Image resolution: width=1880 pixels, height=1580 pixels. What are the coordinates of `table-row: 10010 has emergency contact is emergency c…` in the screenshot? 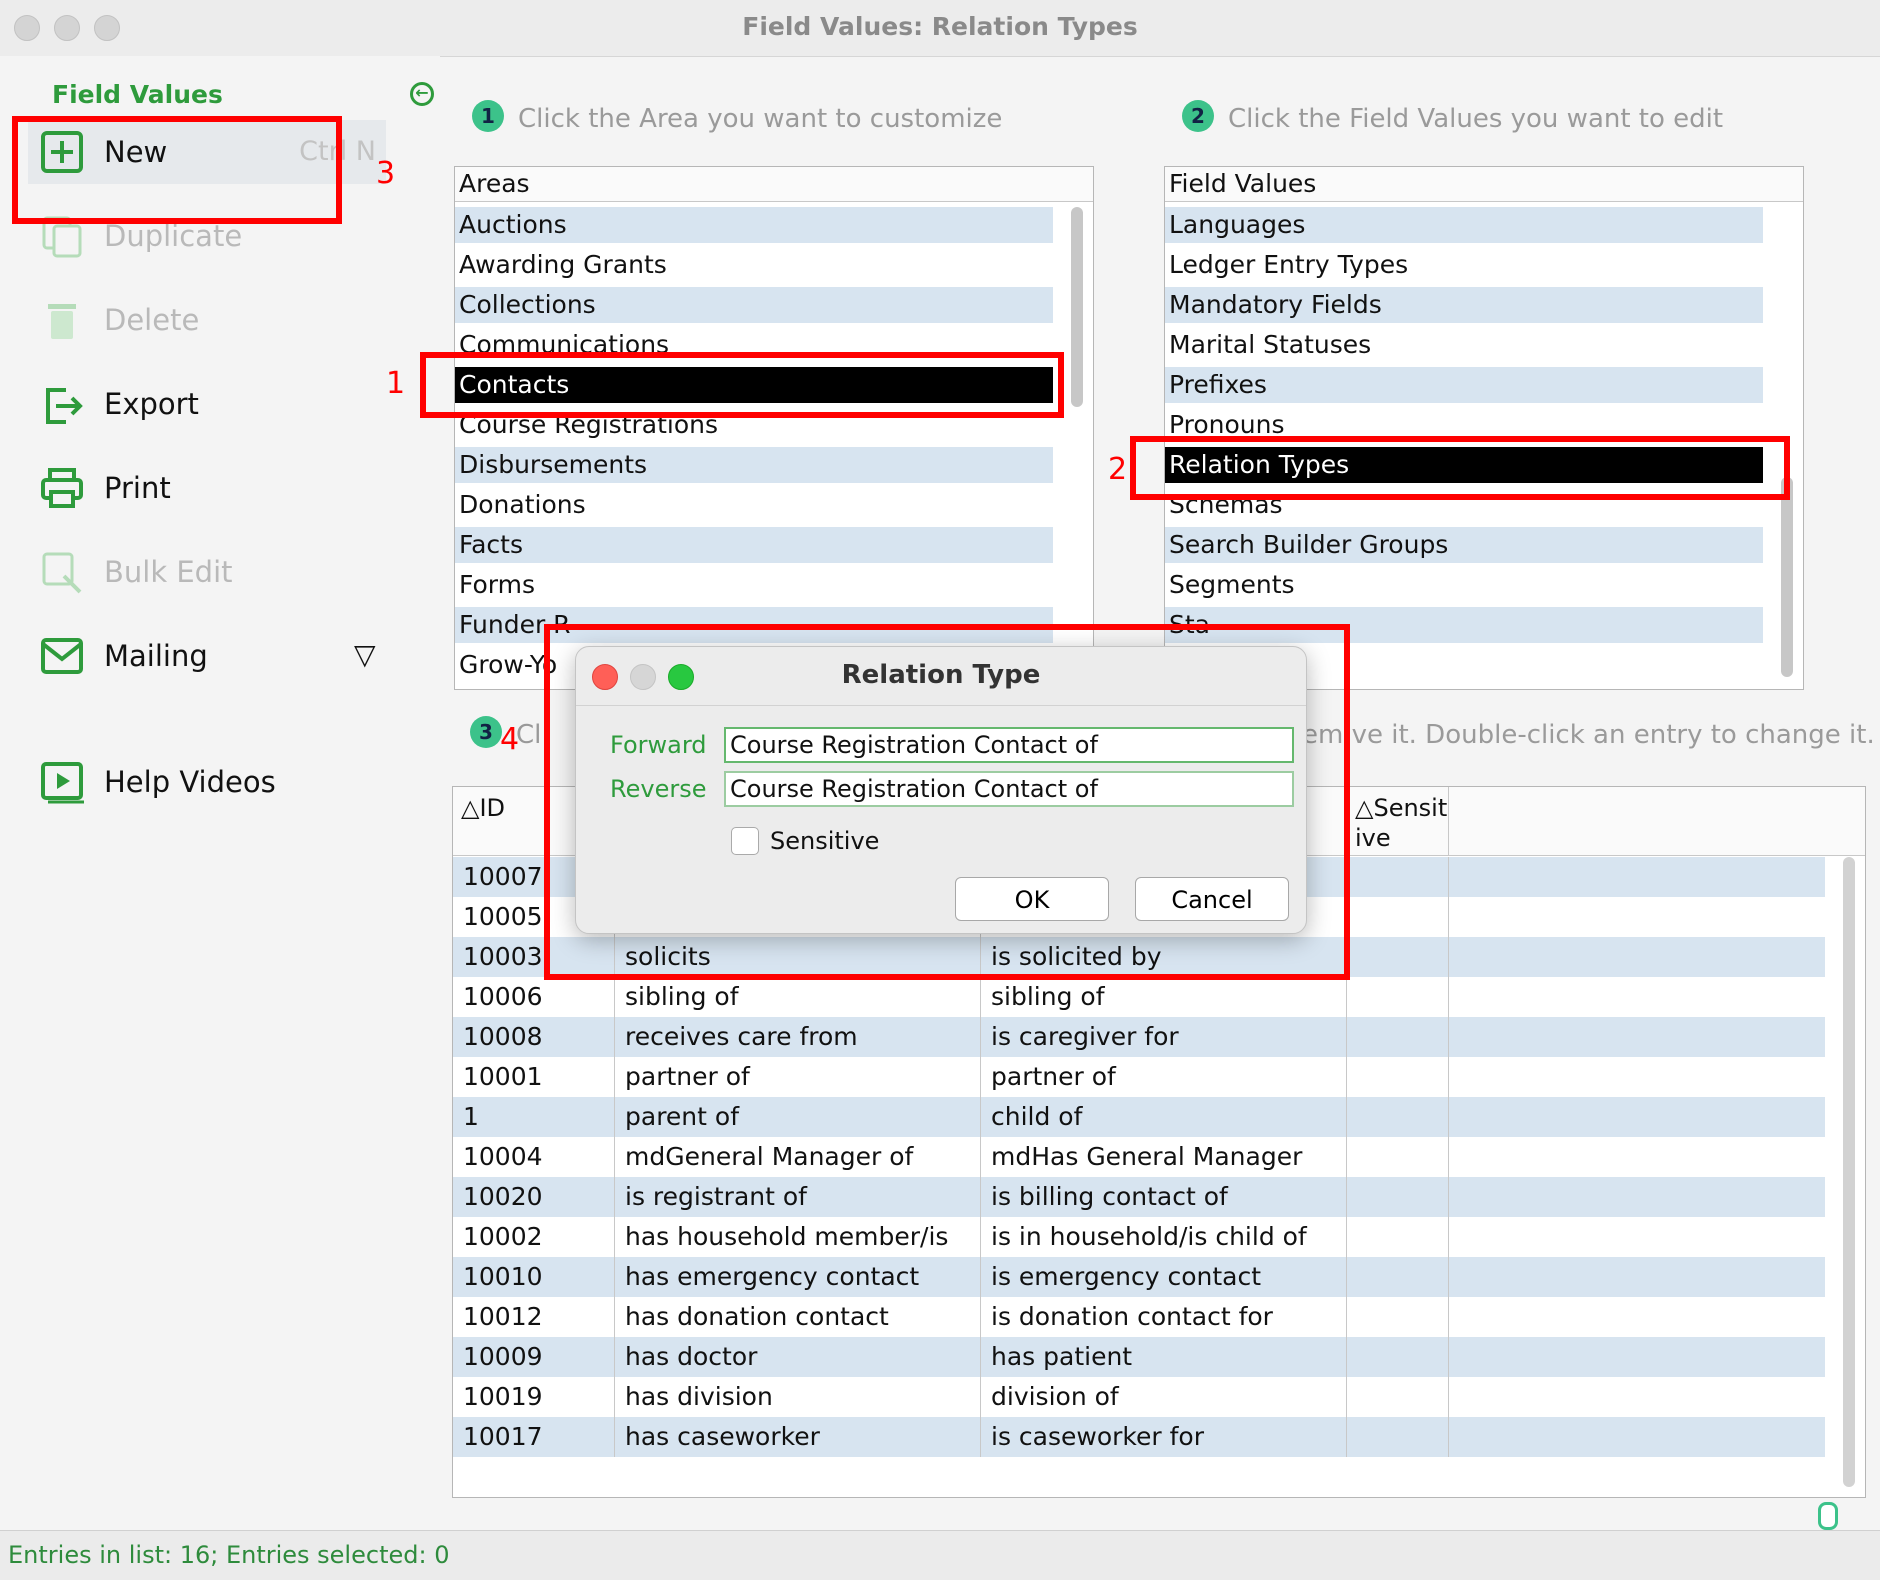 It's located at (1139, 1277).